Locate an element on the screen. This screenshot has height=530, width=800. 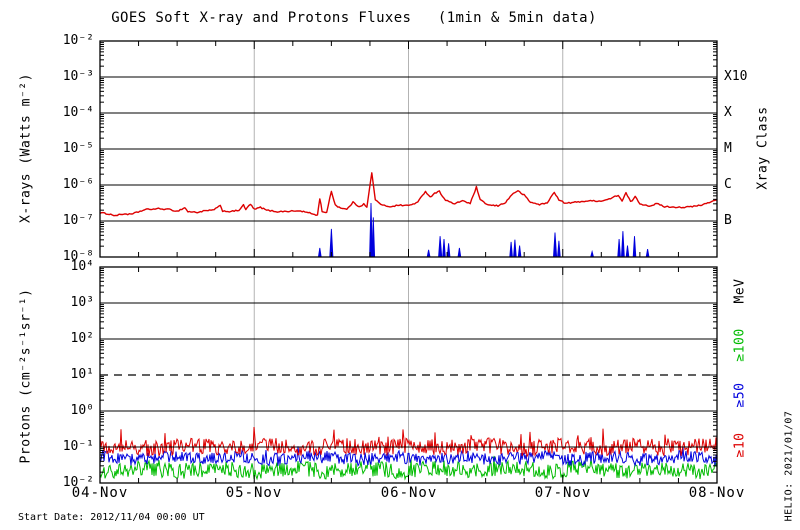
proton-ytick-label: 10⁴ is located at coordinates (82, 266).